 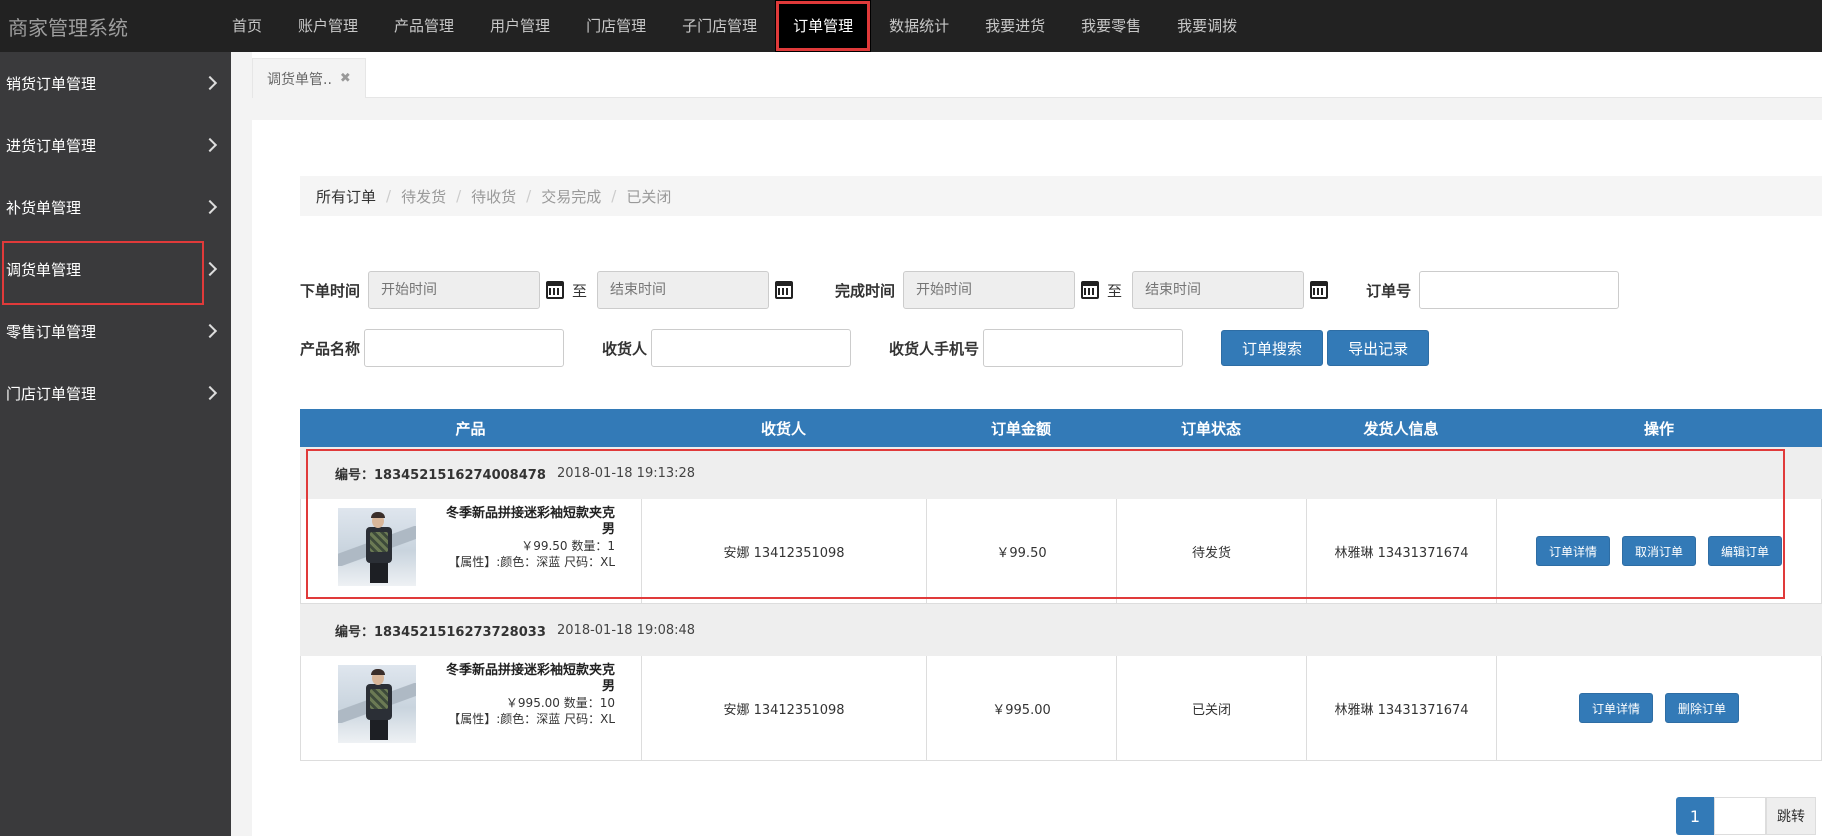 What do you see at coordinates (115, 145) in the screenshot?
I see `sidebar-item-purchase-orders: 进货订单管理` at bounding box center [115, 145].